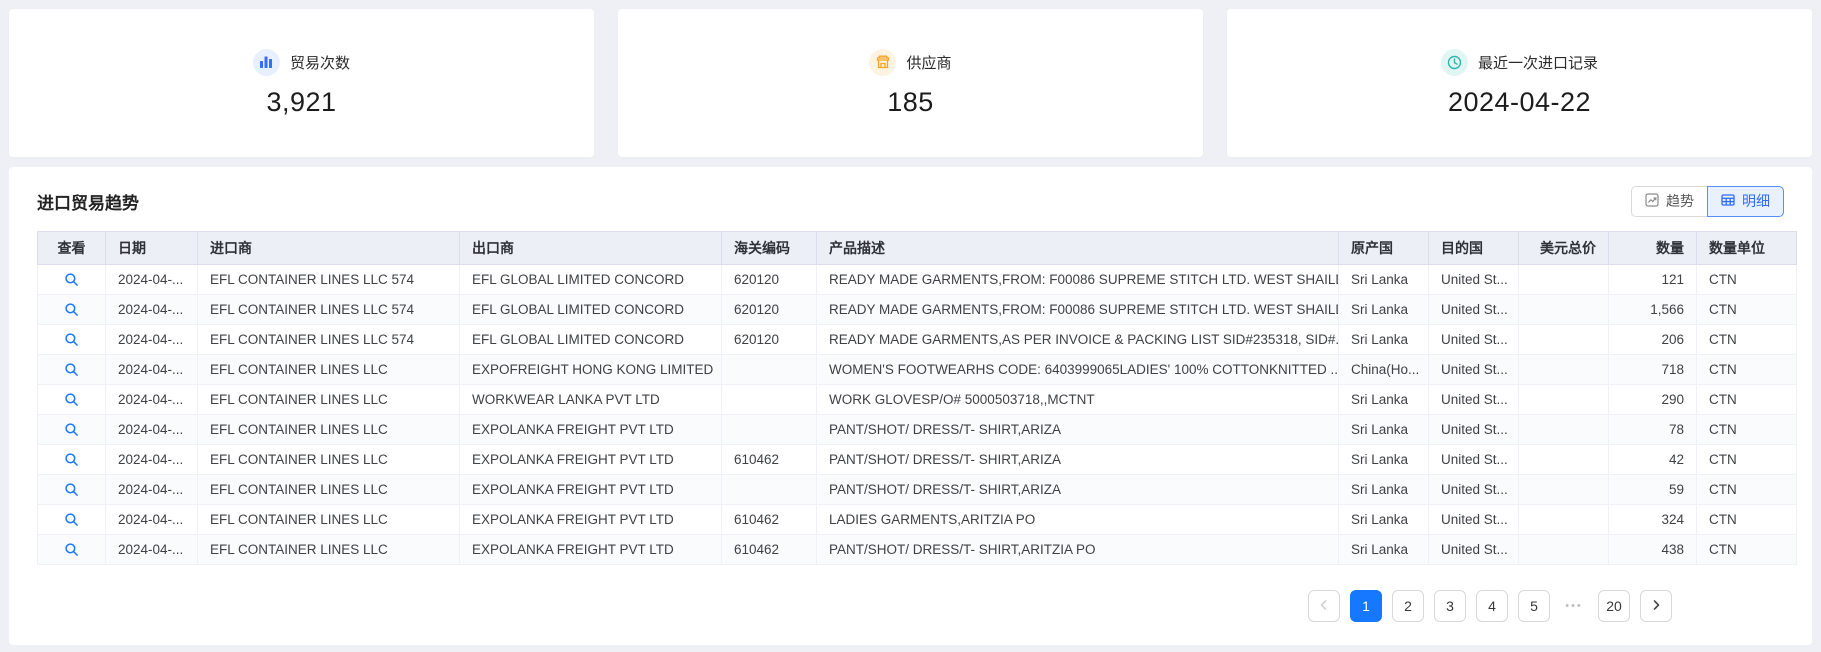  I want to click on stat-card-latest-import: 最近一次进口记录 2024-04-22, so click(1519, 83).